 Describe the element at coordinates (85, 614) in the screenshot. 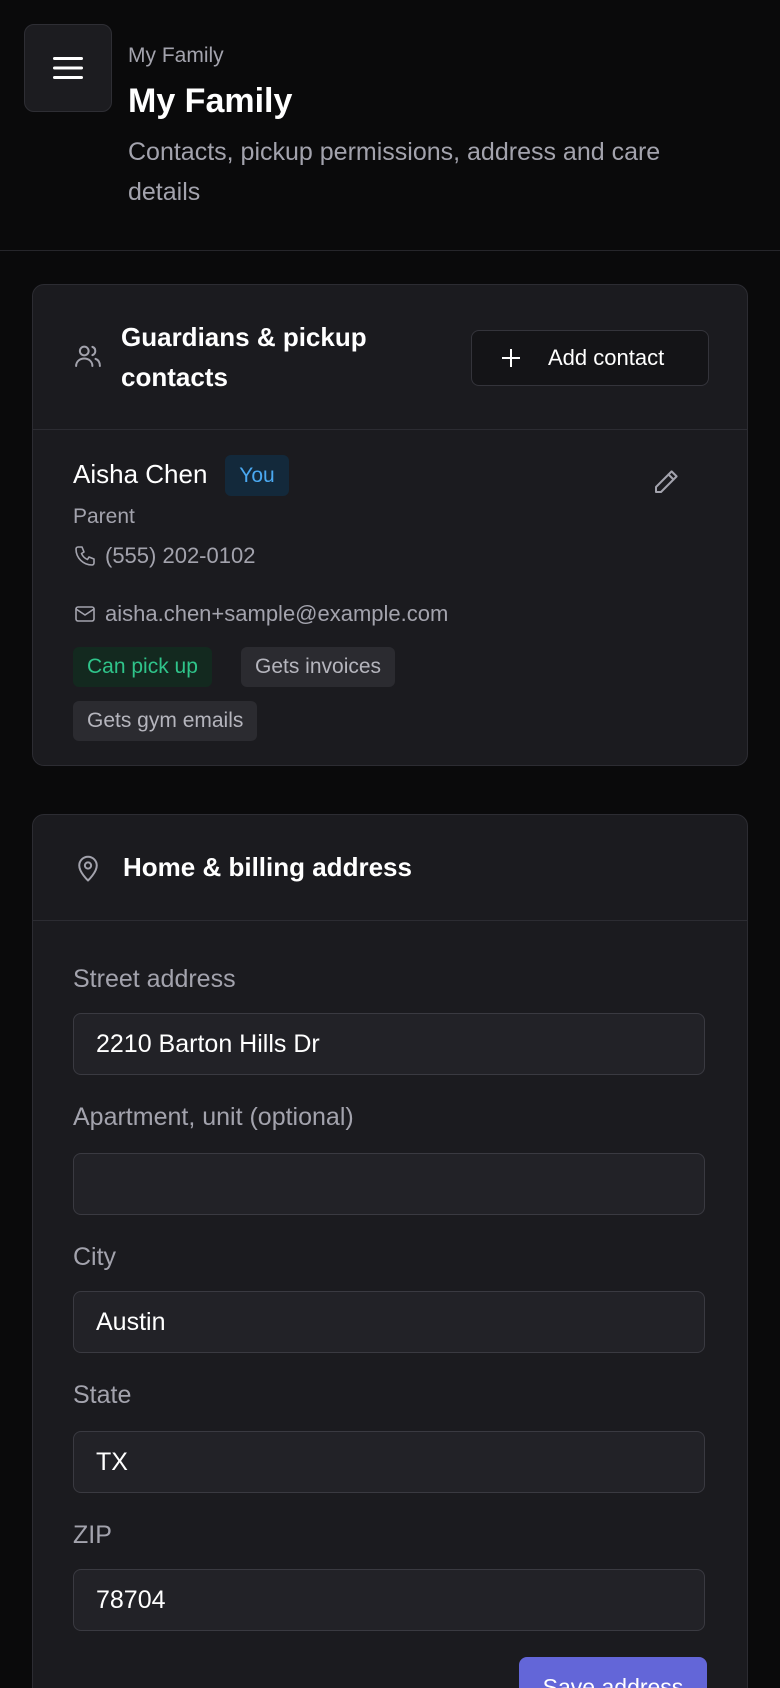

I see `mail-icon` at that location.